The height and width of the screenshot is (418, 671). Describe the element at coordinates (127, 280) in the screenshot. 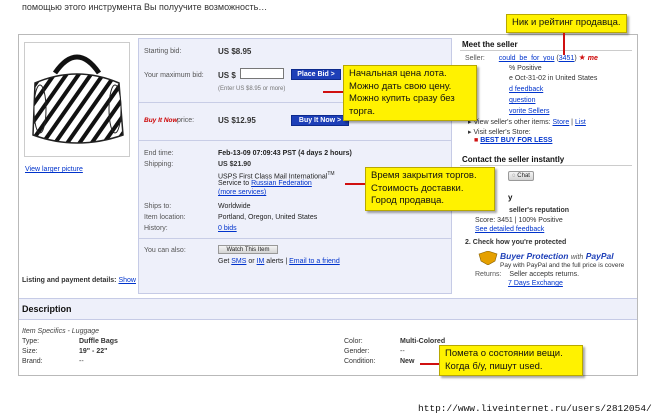

I see `listing-show-link: Show` at that location.